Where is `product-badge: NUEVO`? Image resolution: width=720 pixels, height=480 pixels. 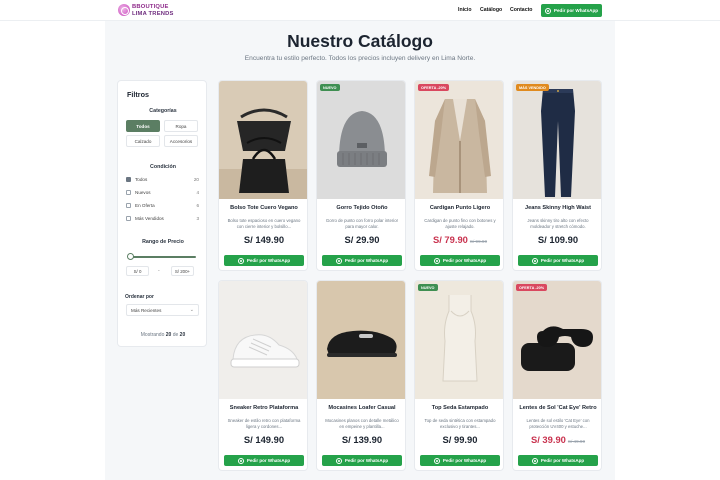
product-badge: NUEVO is located at coordinates (330, 87).